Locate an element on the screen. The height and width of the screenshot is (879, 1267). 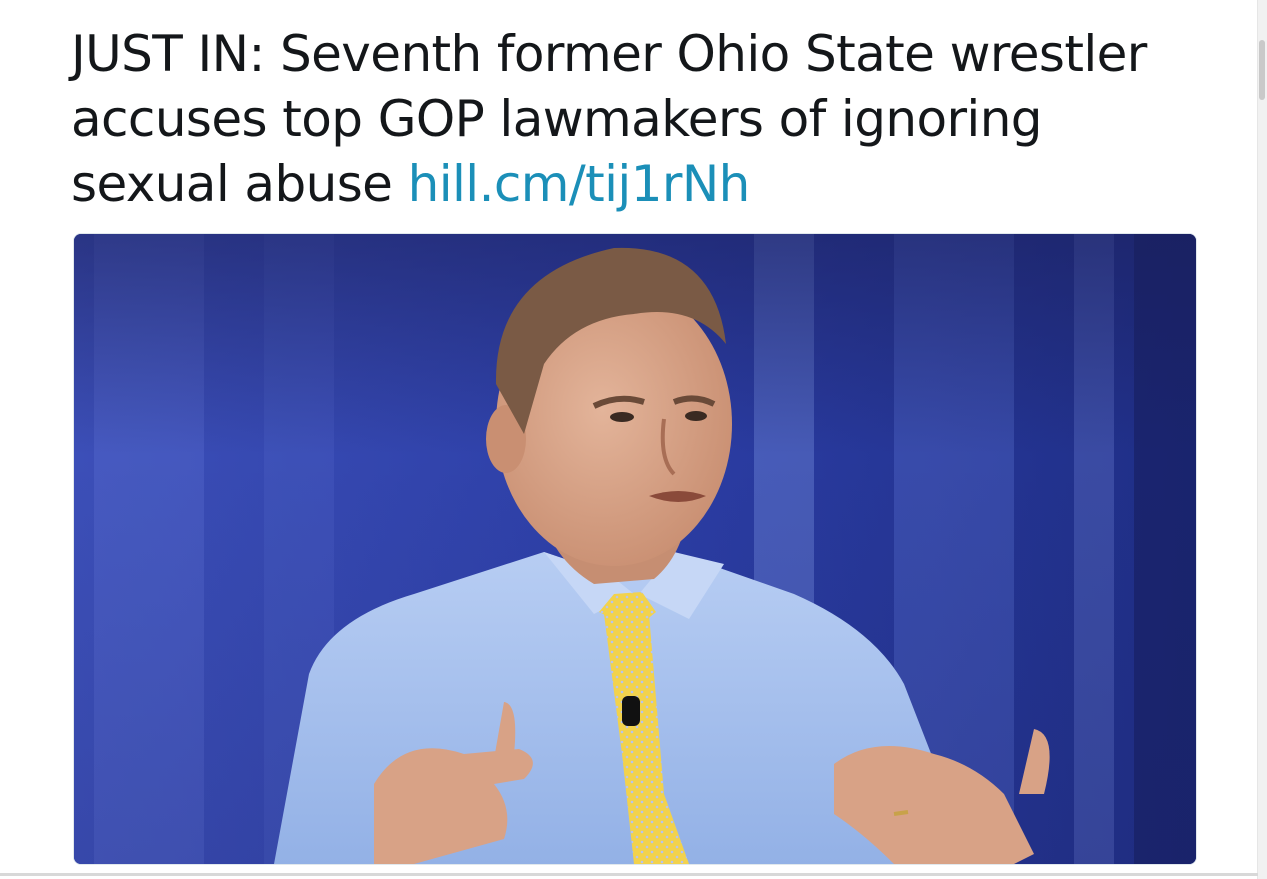
tweet-link: hill.cm/tij1rNh is located at coordinates (579, 184).